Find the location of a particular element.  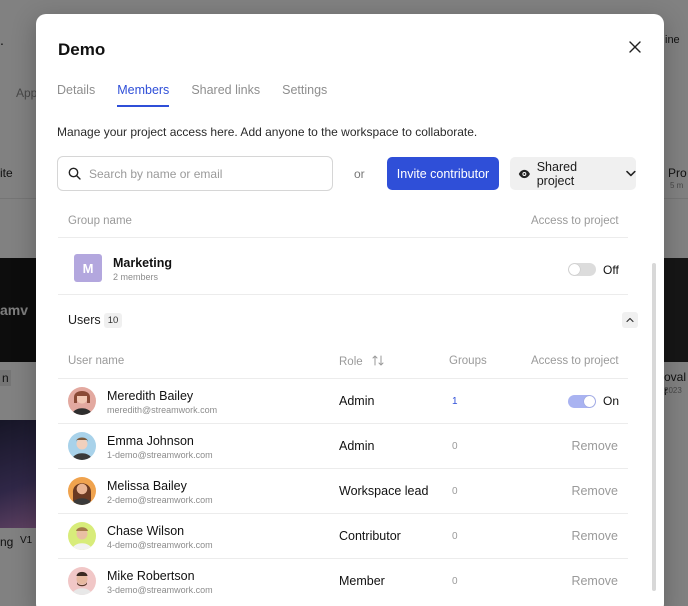

user-name: Melissa Bailey is located at coordinates (147, 486).